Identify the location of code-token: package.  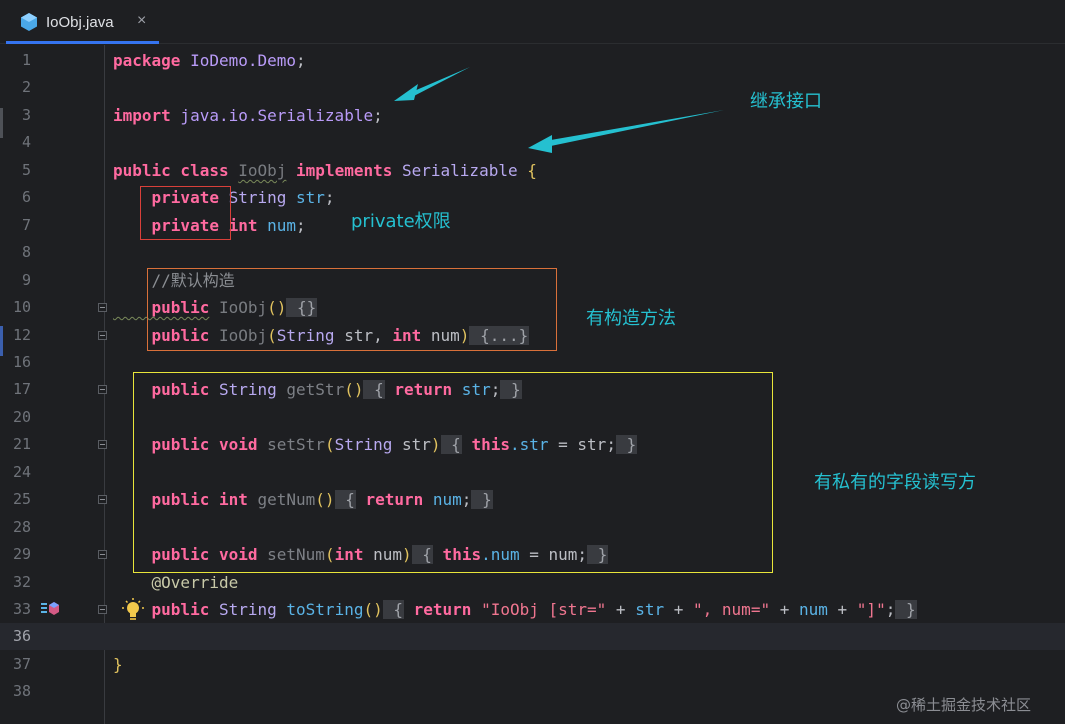
(147, 60).